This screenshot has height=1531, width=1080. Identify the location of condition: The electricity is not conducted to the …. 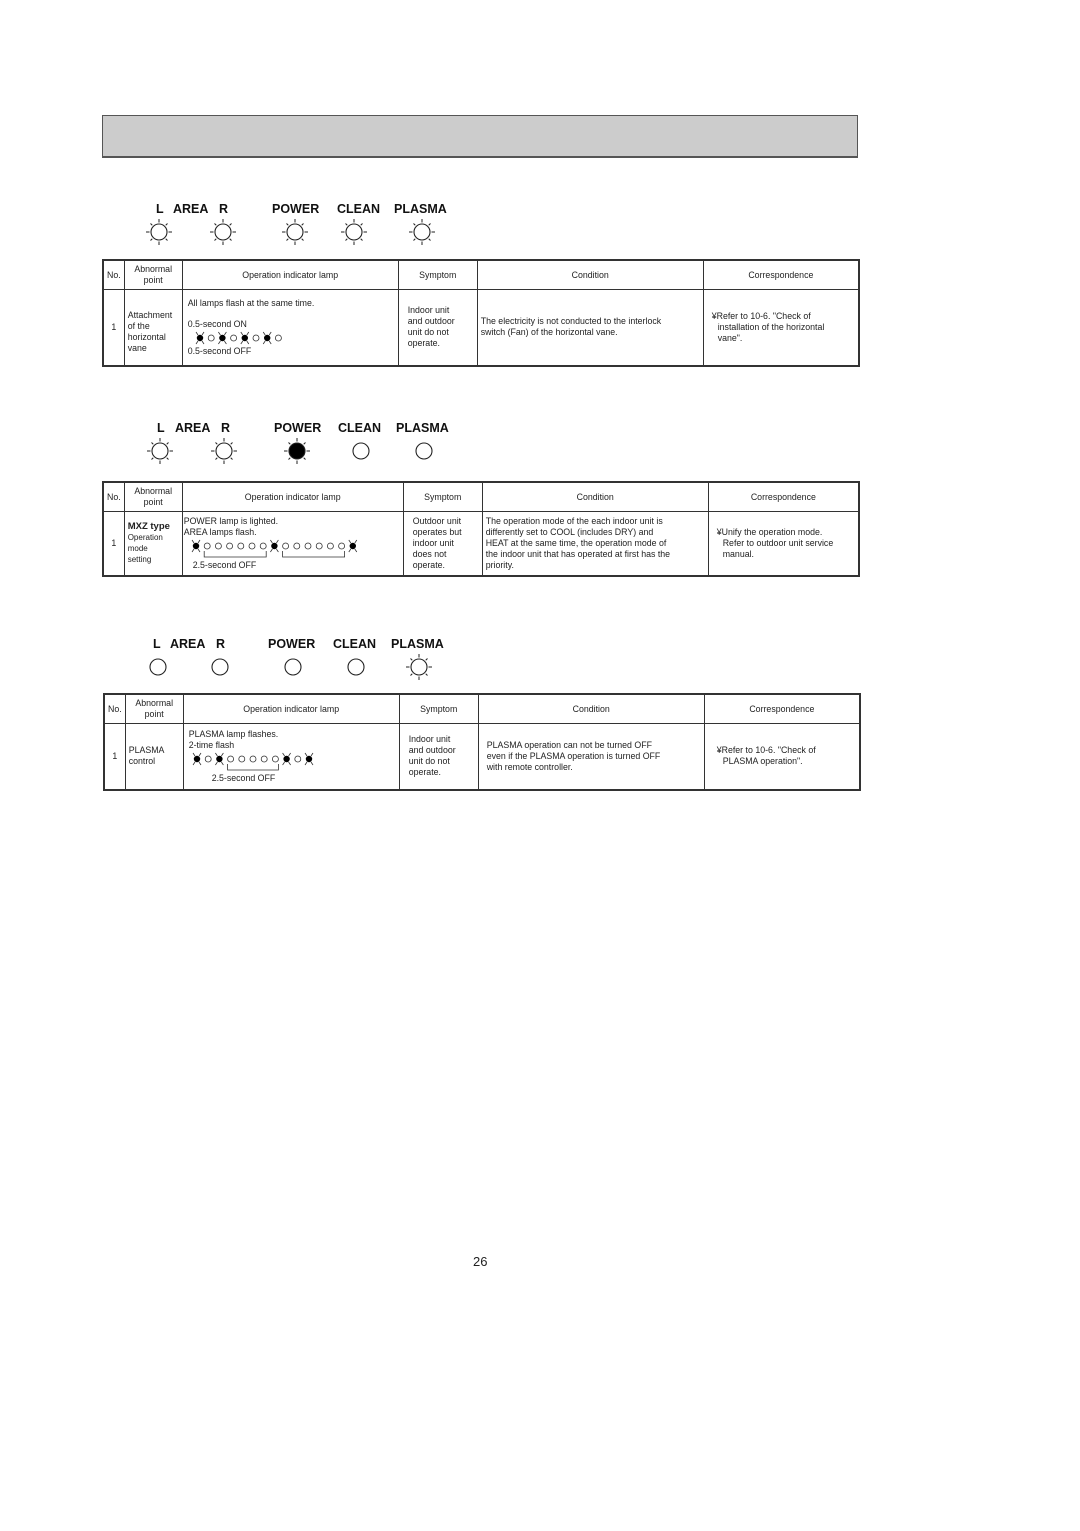
(590, 327).